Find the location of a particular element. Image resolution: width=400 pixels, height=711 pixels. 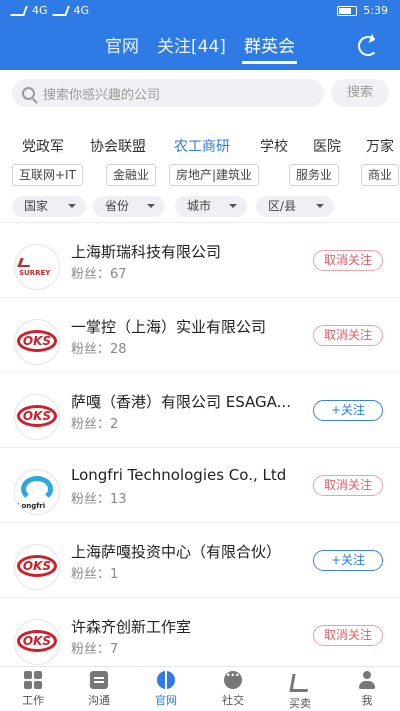

tab-following: 关注[44] is located at coordinates (191, 49).